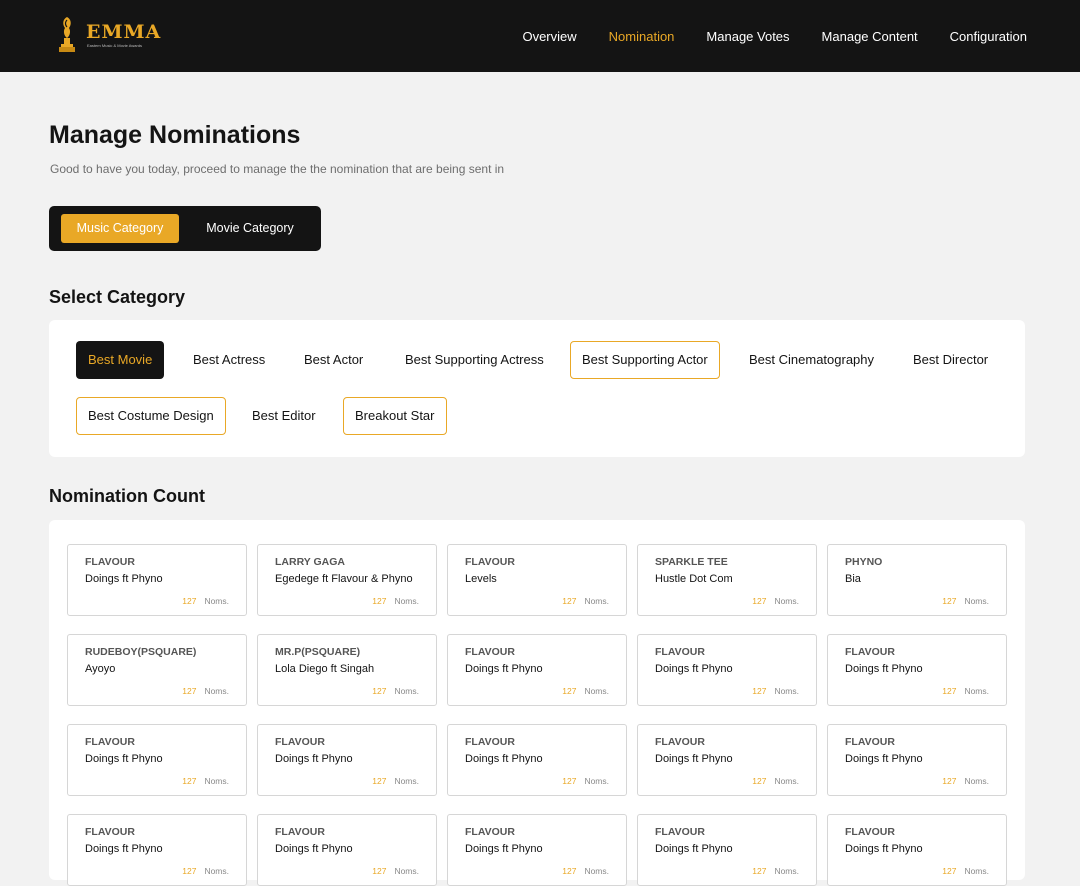 This screenshot has height=886, width=1080. What do you see at coordinates (124, 32) in the screenshot?
I see `brand-name: EMMA` at bounding box center [124, 32].